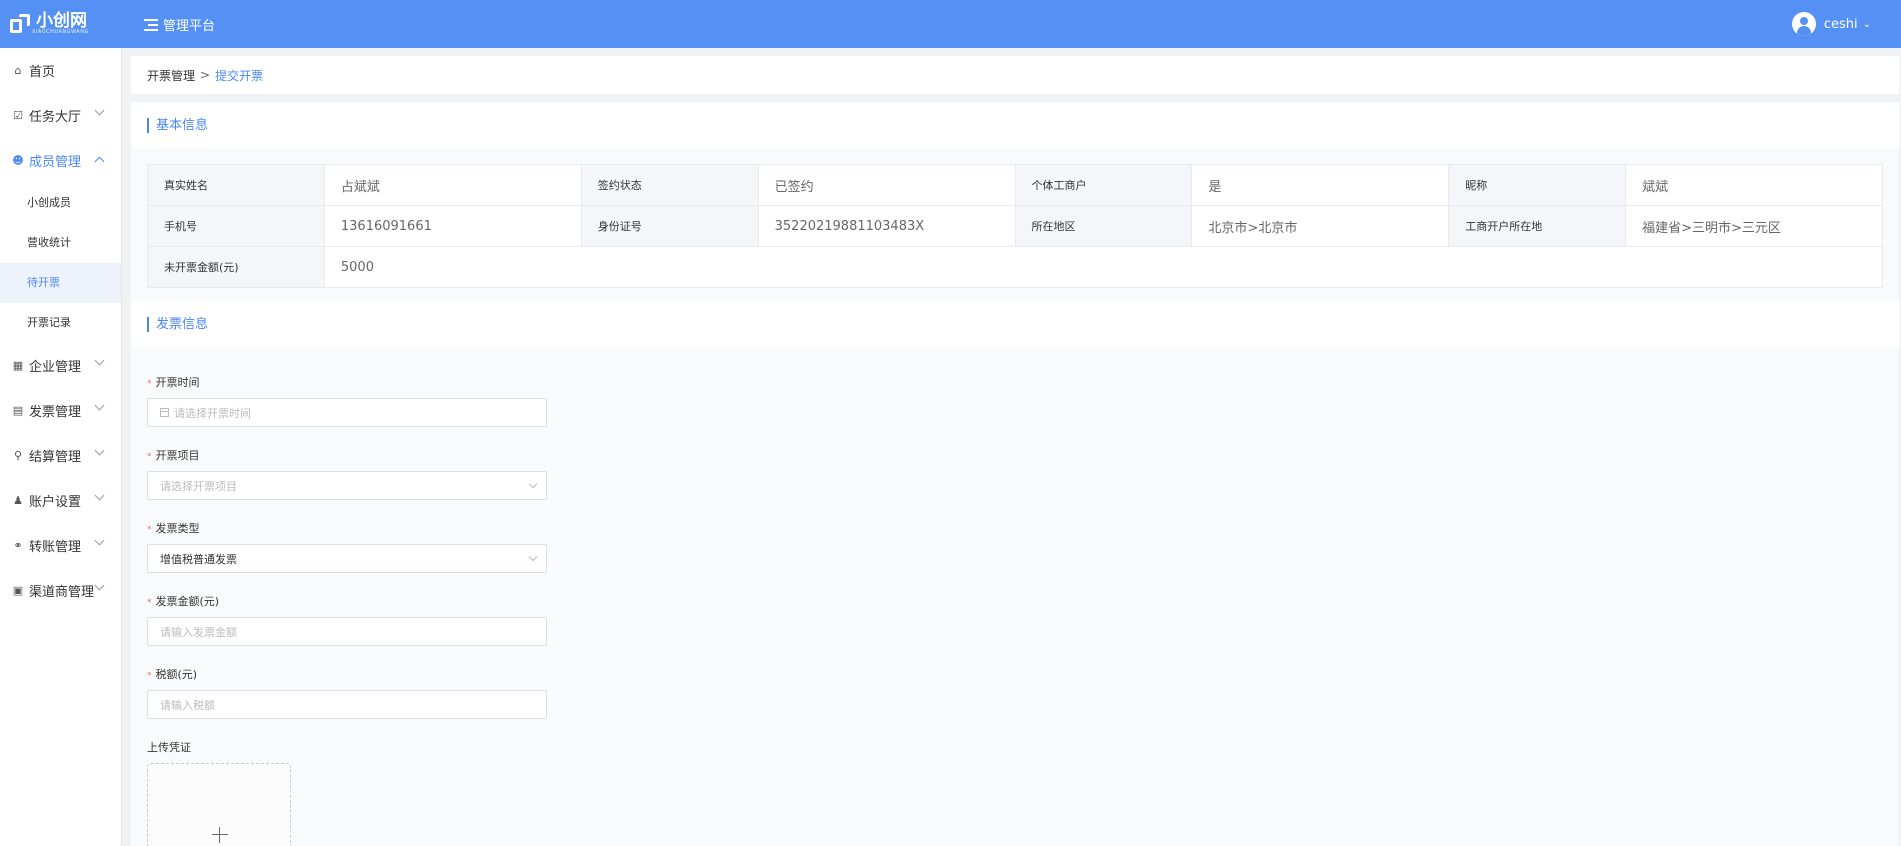  What do you see at coordinates (60, 243) in the screenshot?
I see `sidebar-subitem-revenue: 营收统计` at bounding box center [60, 243].